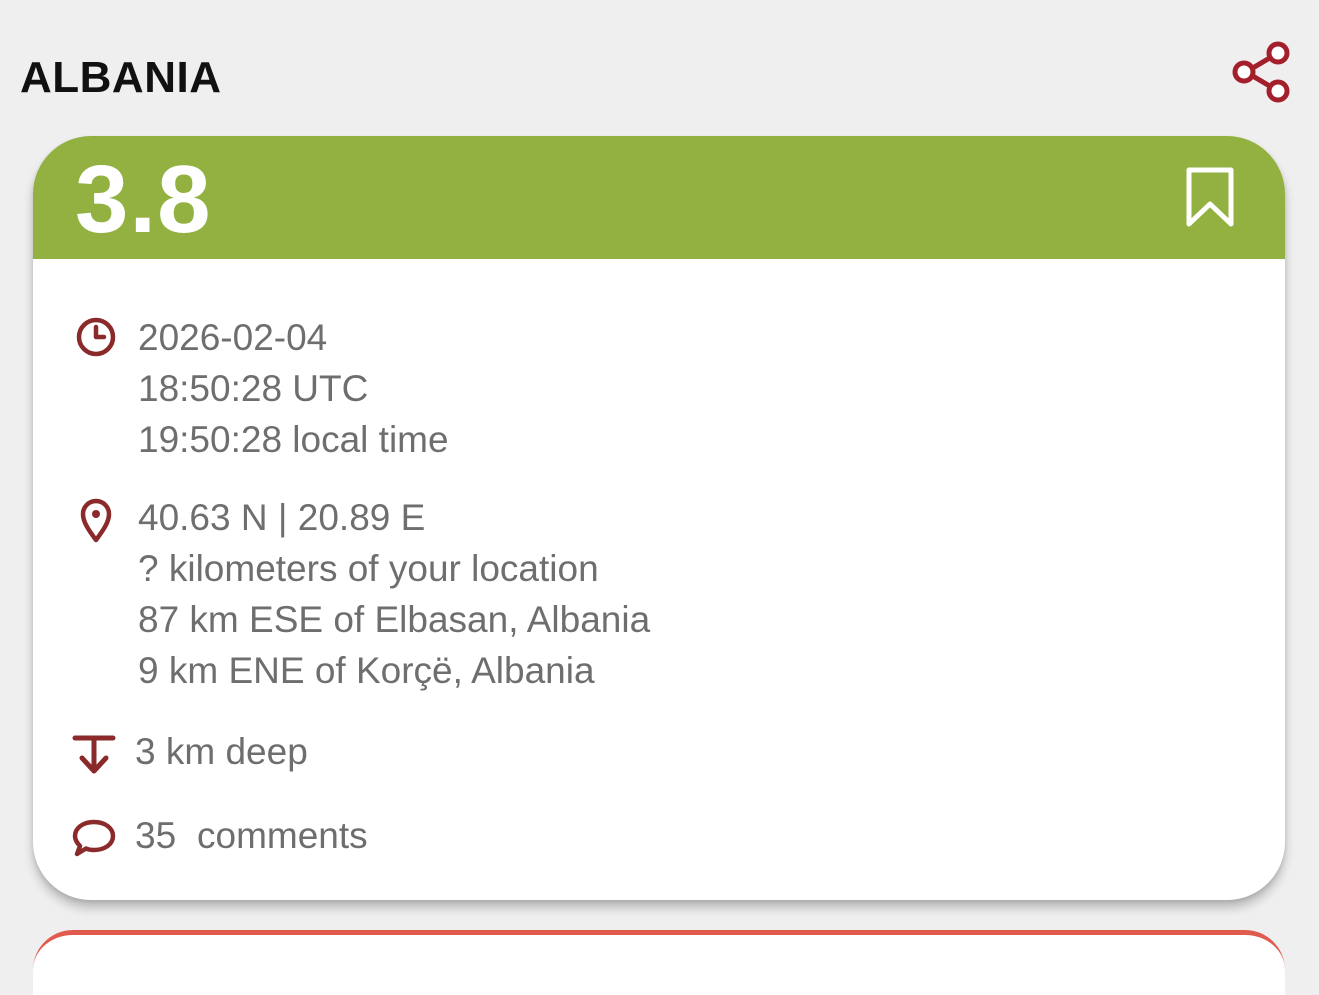  I want to click on share-button, so click(1262, 72).